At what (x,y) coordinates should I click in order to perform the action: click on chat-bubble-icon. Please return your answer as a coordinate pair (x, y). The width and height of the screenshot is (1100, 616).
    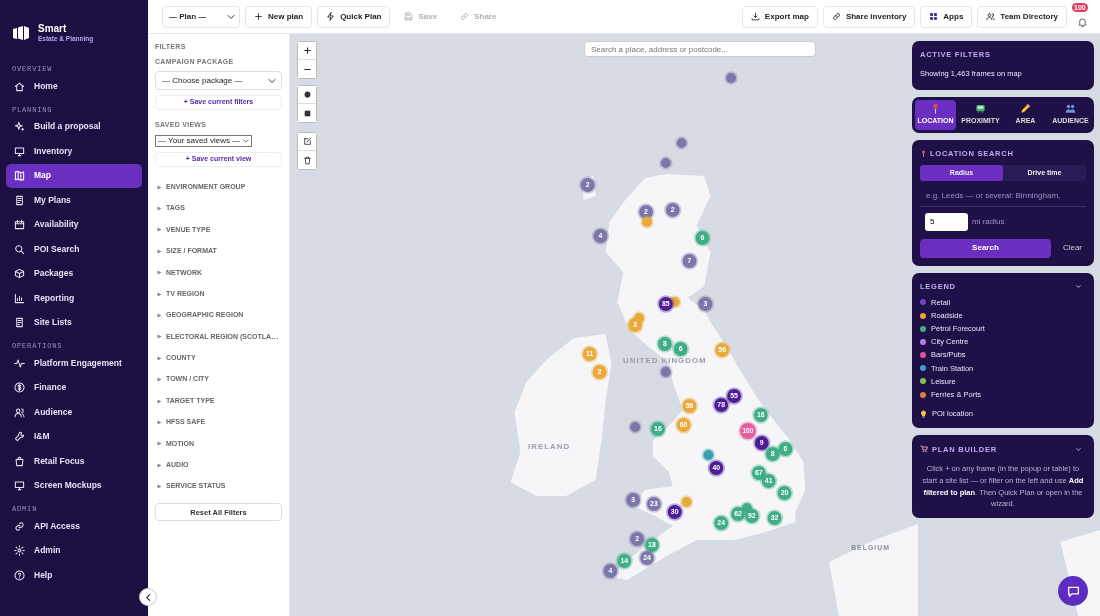
    Looking at the image, I should click on (1073, 591).